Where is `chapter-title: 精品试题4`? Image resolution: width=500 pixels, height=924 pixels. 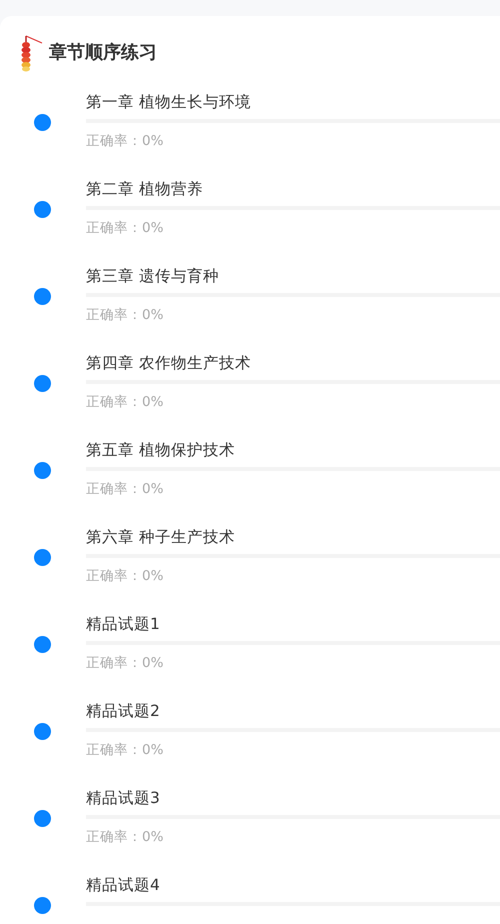 chapter-title: 精品试题4 is located at coordinates (293, 885).